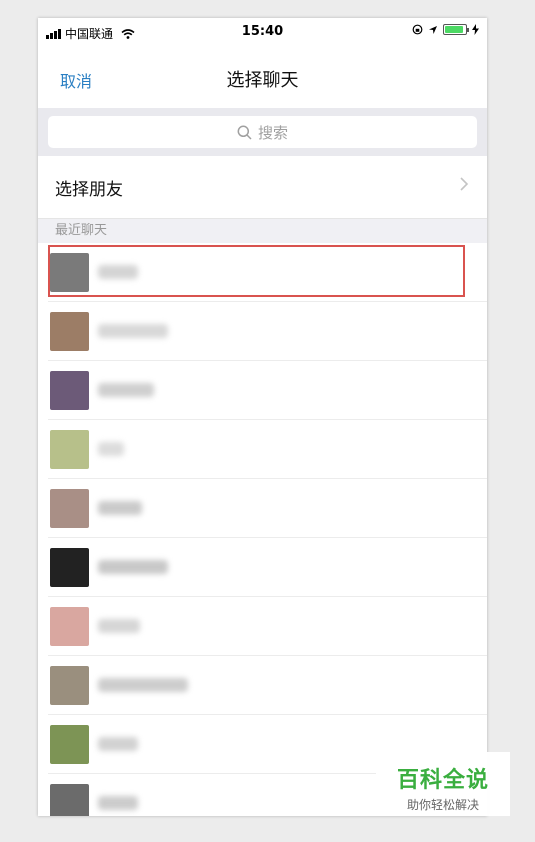  What do you see at coordinates (272, 132) in the screenshot?
I see `search-placeholder: 搜索` at bounding box center [272, 132].